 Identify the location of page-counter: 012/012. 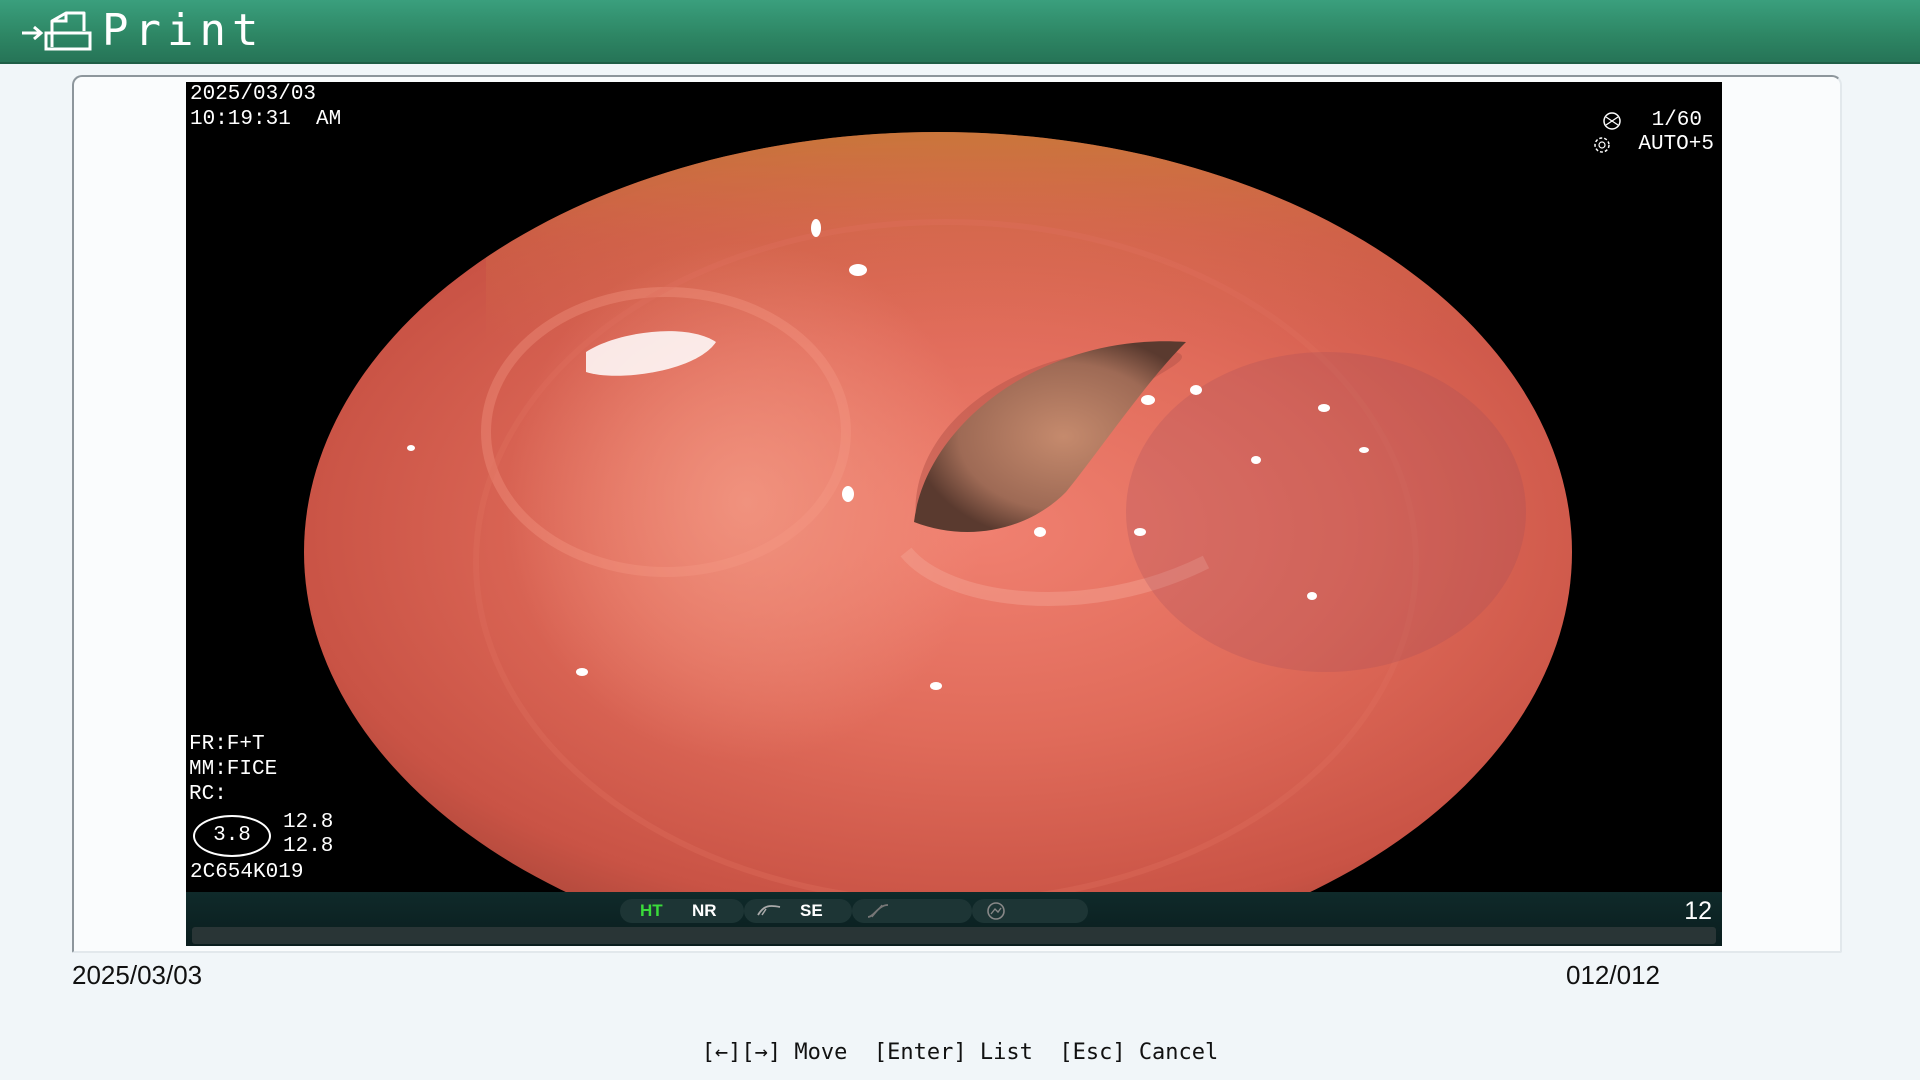
(1613, 975).